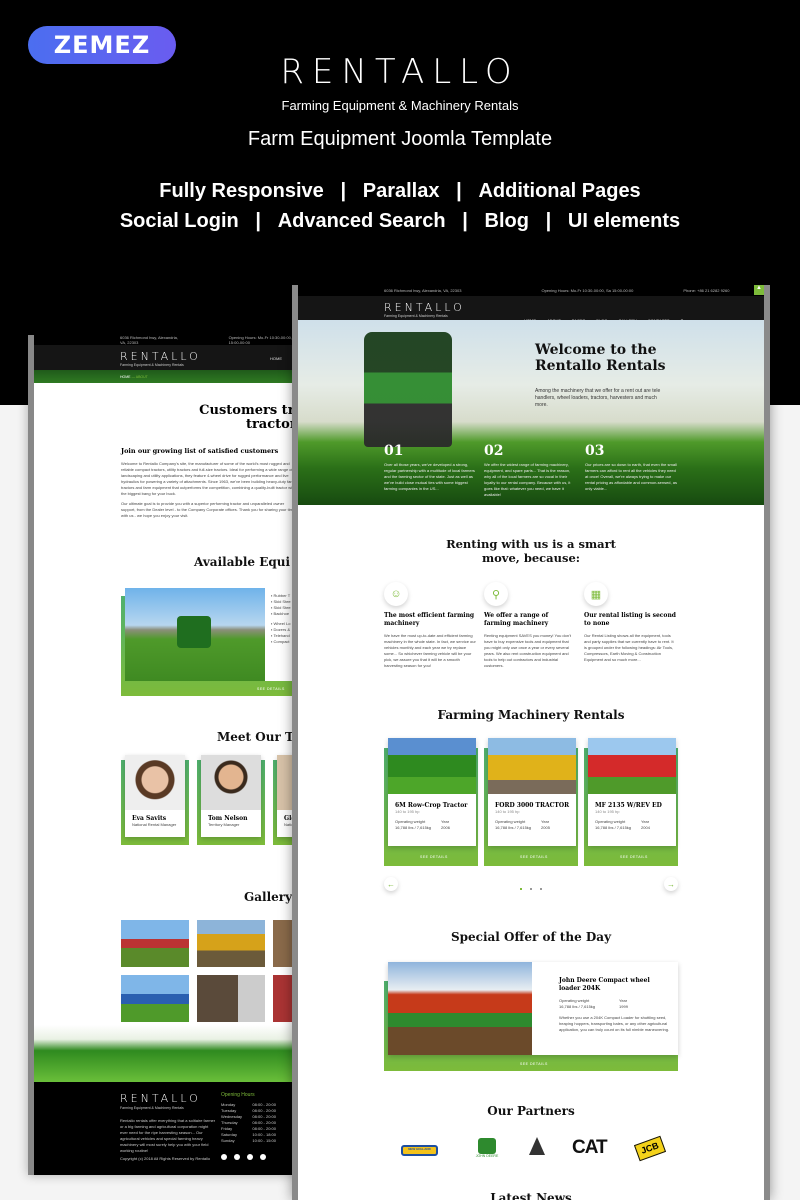 This screenshot has width=800, height=1200. What do you see at coordinates (600, 366) in the screenshot?
I see `hero-title-line: Rentallo Rentals` at bounding box center [600, 366].